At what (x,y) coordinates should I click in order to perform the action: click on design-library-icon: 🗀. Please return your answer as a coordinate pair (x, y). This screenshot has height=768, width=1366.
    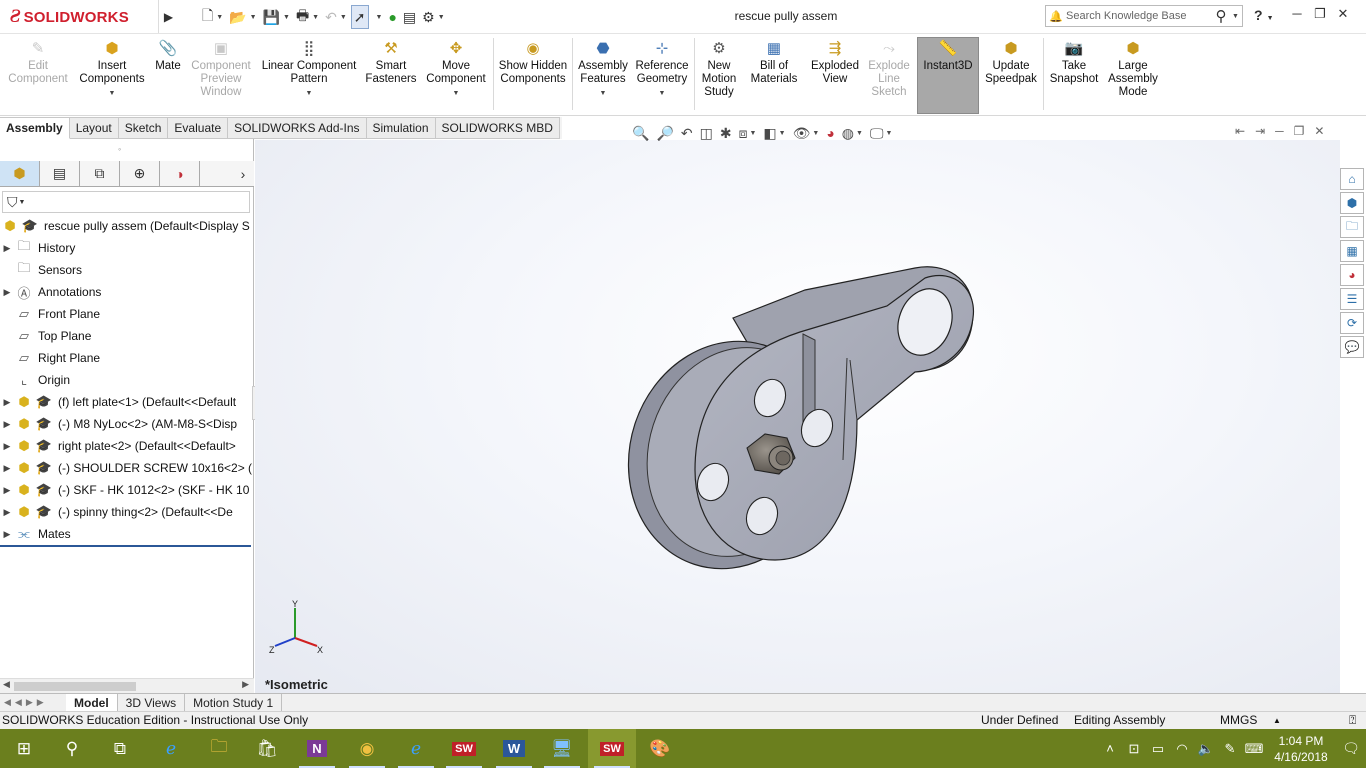
    Looking at the image, I should click on (1352, 227).